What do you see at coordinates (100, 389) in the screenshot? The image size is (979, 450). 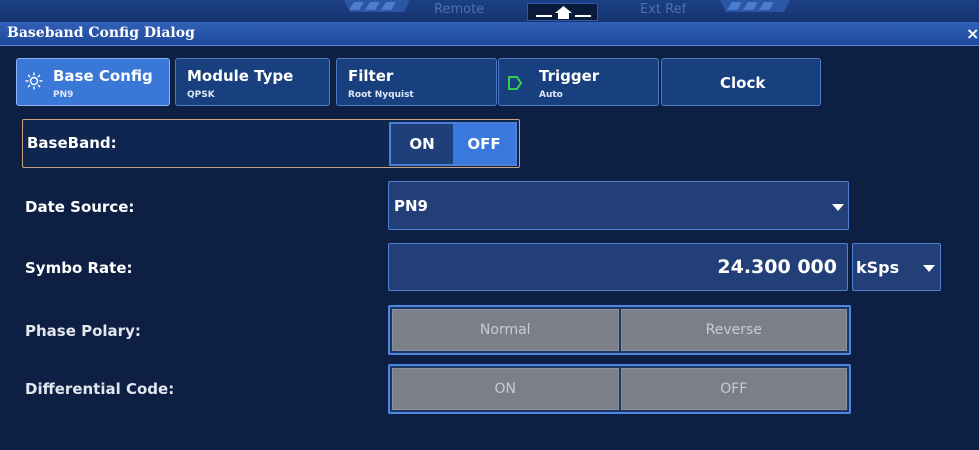 I see `differential-code-label: Differential Code:` at bounding box center [100, 389].